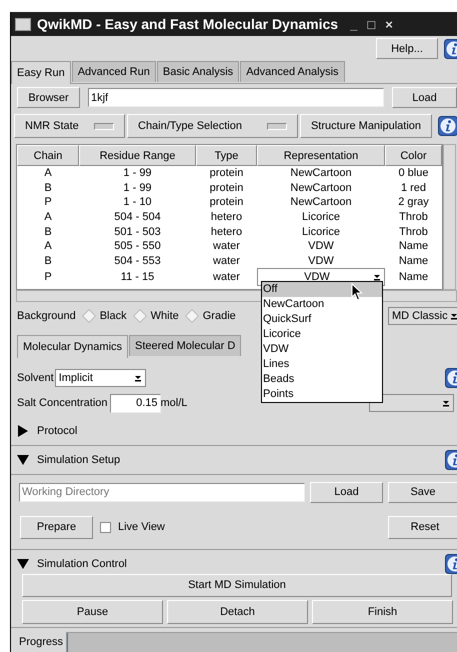  Describe the element at coordinates (237, 612) in the screenshot. I see `simulation-button: Detach` at that location.